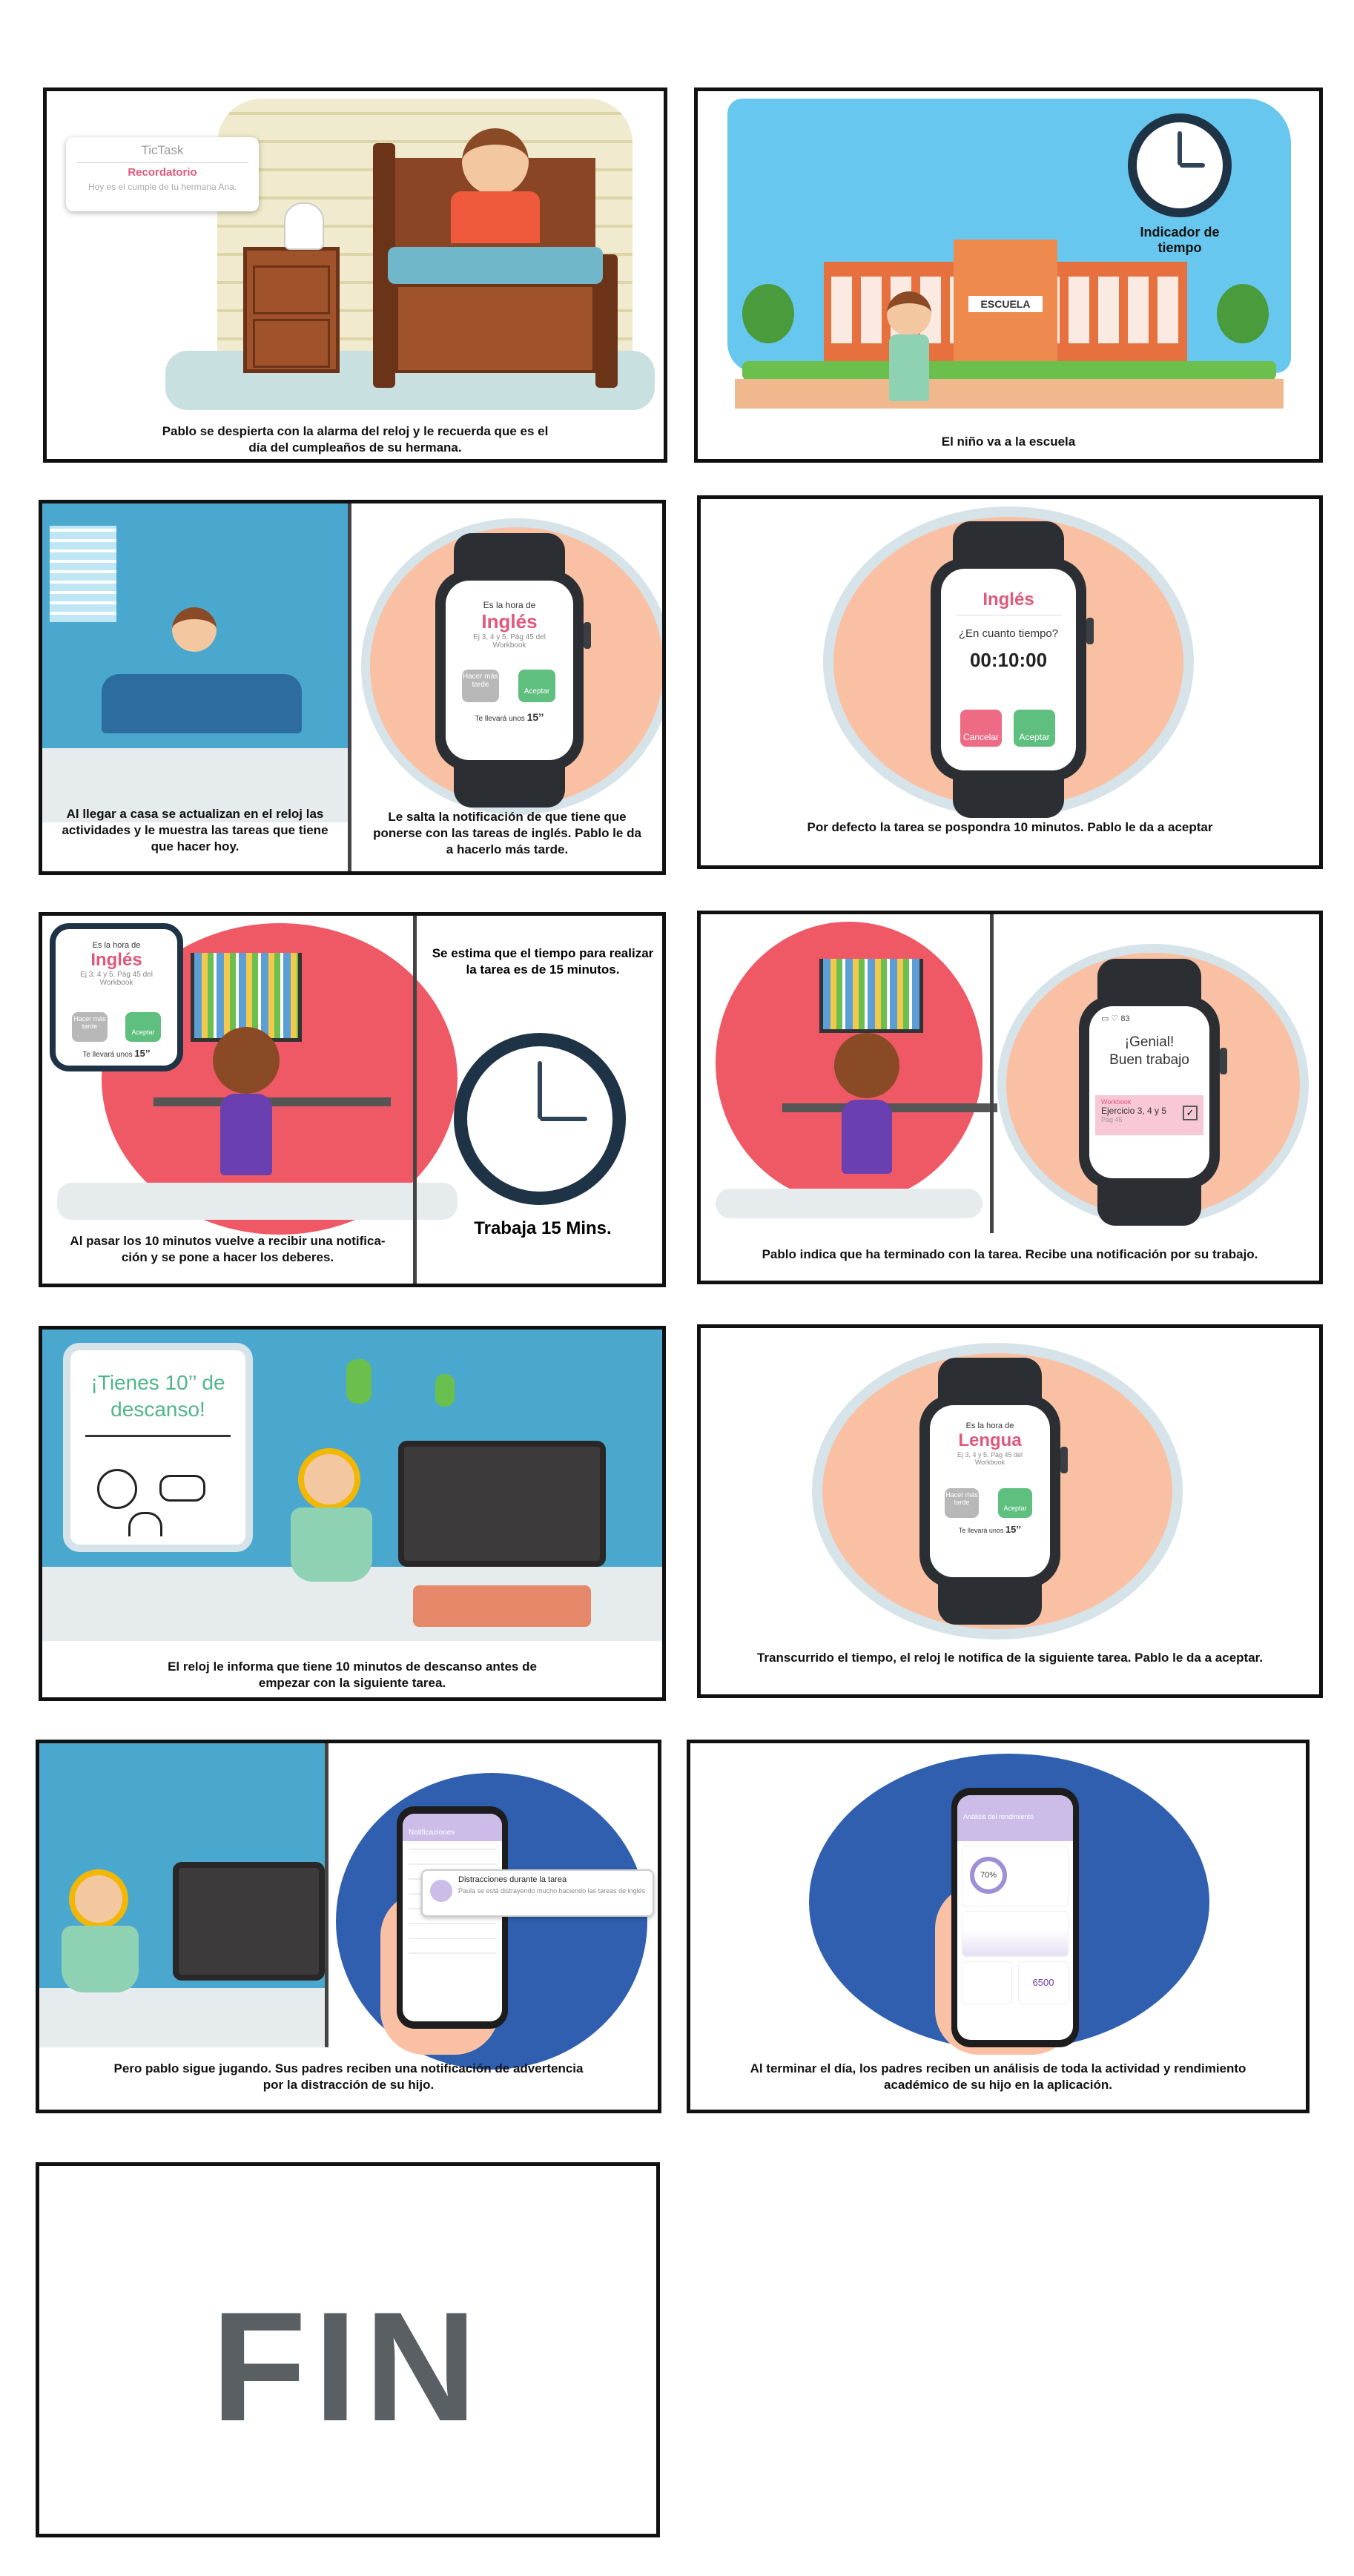 The height and width of the screenshot is (2576, 1354). I want to click on alert-icon, so click(441, 1891).